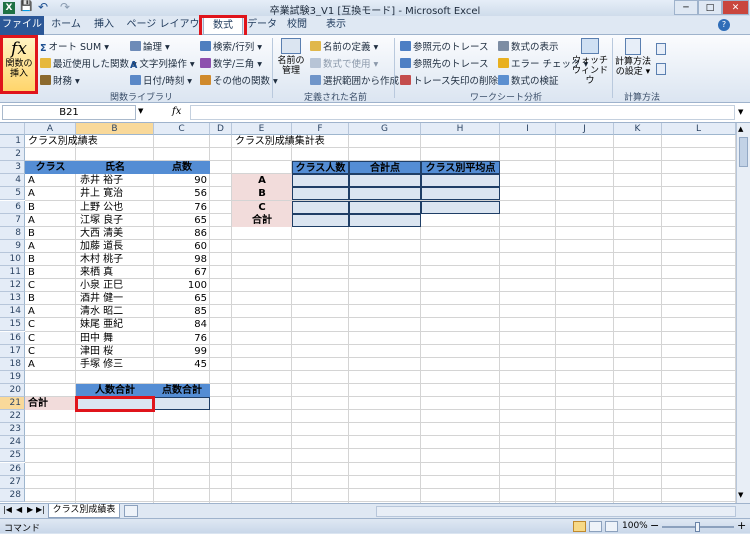 The height and width of the screenshot is (534, 750). Describe the element at coordinates (7, 509) in the screenshot. I see `sheet-nav-first-icon: |◀` at that location.